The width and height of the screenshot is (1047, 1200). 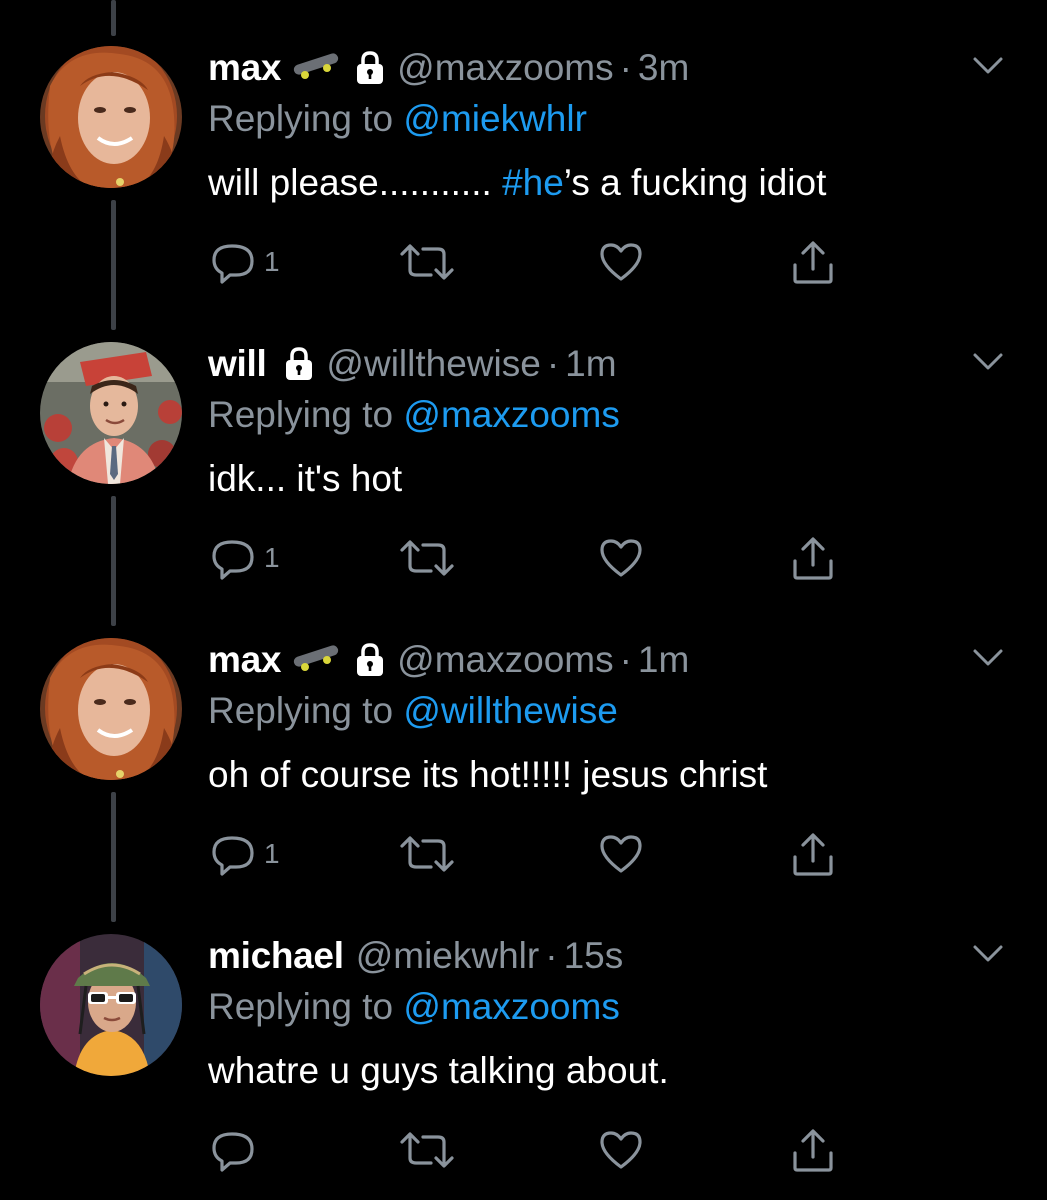 I want to click on mention-link: @miekwhlr, so click(x=495, y=118).